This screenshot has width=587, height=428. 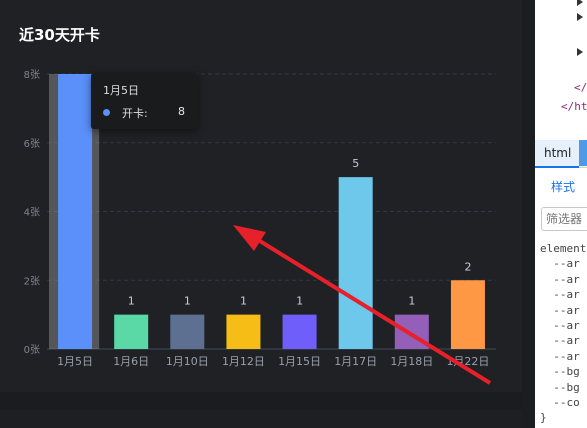 I want to click on y-tick-label: 2张, so click(x=32, y=281).